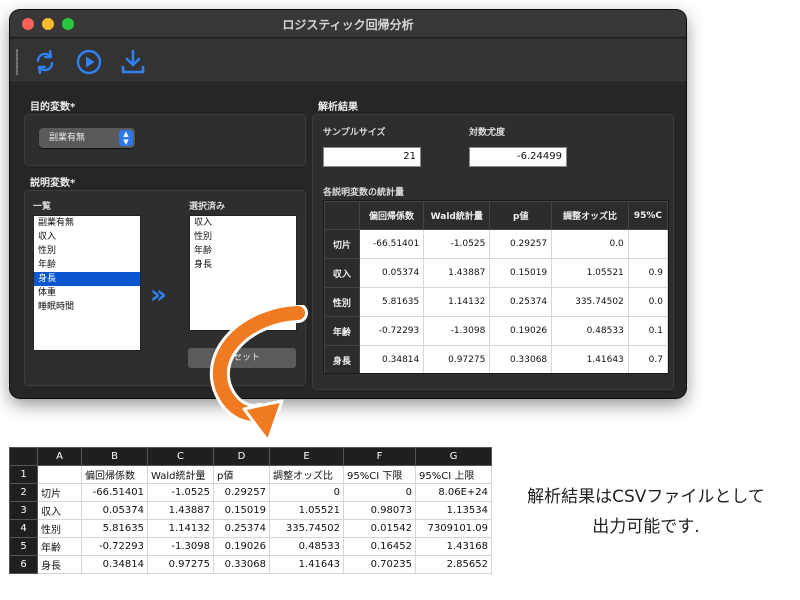  What do you see at coordinates (496, 244) in the screenshot?
I see `table-row: 切片 -66.51401 -1.0525 0.29257 0.0` at bounding box center [496, 244].